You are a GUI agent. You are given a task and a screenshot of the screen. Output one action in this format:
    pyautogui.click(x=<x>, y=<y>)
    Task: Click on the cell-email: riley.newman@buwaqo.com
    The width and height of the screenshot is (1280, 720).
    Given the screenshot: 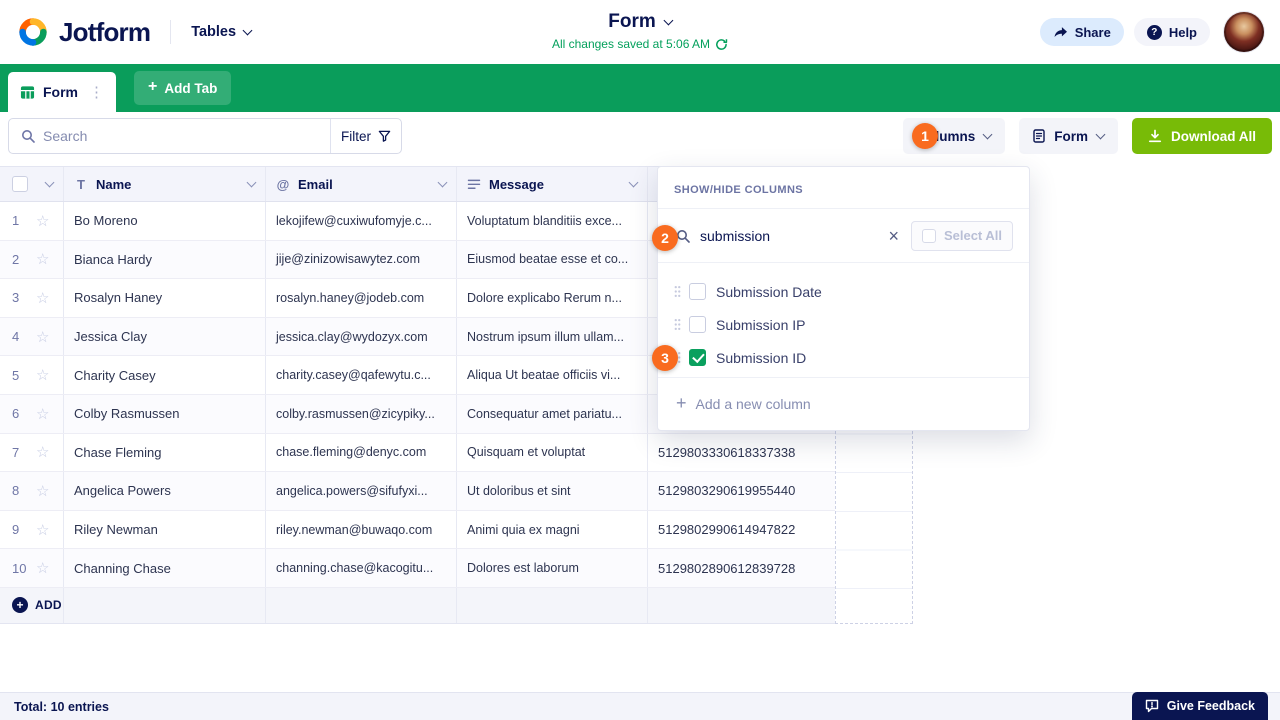 What is the action you would take?
    pyautogui.click(x=361, y=529)
    